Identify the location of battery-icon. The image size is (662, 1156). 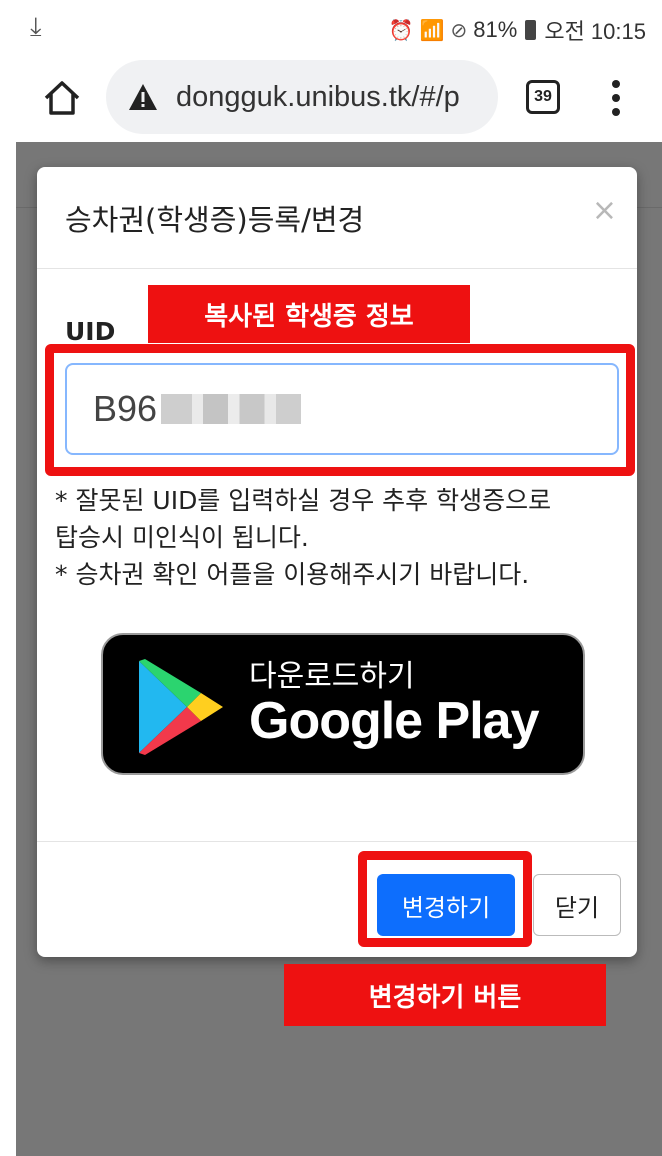
(531, 30).